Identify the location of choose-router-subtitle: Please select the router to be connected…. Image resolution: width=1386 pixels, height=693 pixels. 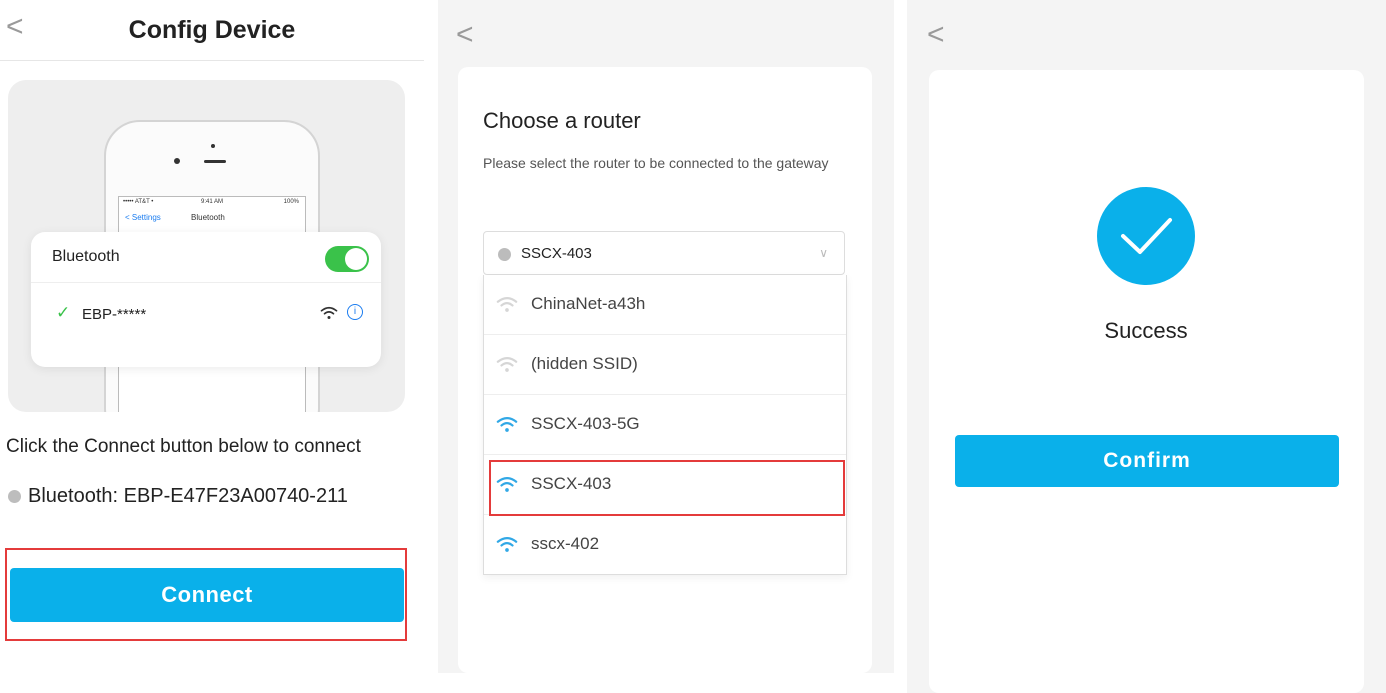
(656, 163).